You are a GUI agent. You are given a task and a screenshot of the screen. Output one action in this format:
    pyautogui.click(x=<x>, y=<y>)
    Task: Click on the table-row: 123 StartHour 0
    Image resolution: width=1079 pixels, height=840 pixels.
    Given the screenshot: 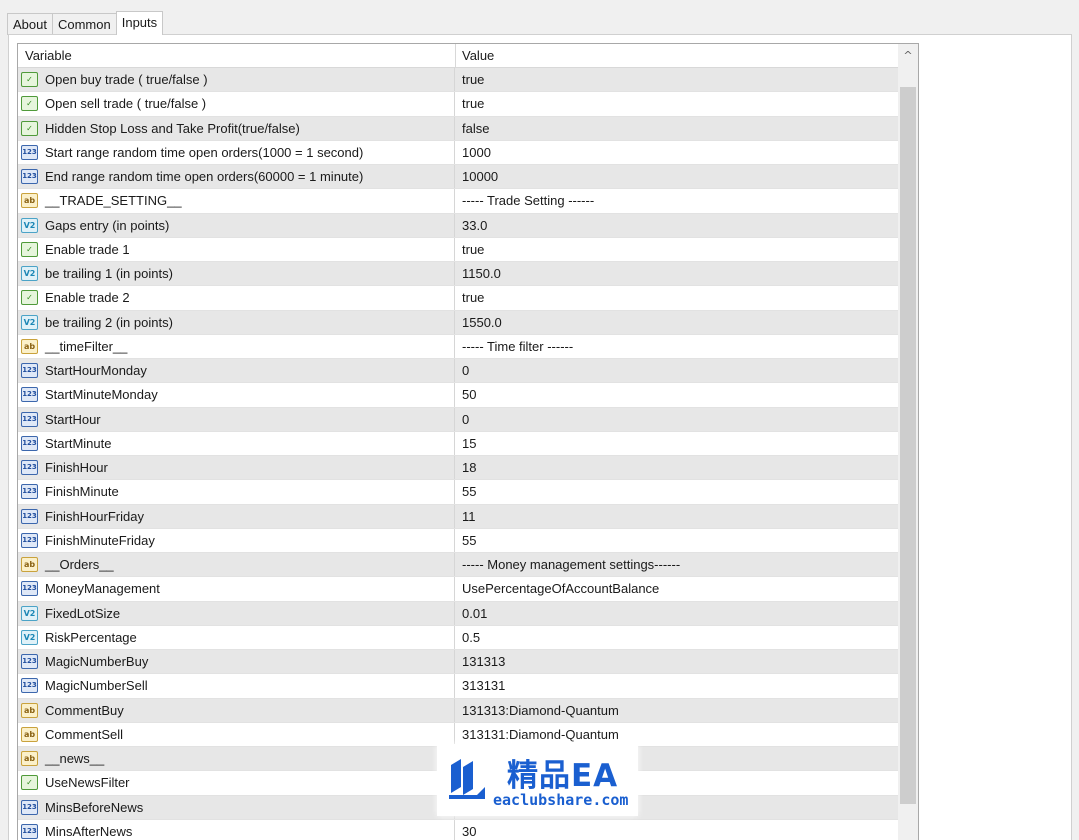 What is the action you would take?
    pyautogui.click(x=458, y=419)
    